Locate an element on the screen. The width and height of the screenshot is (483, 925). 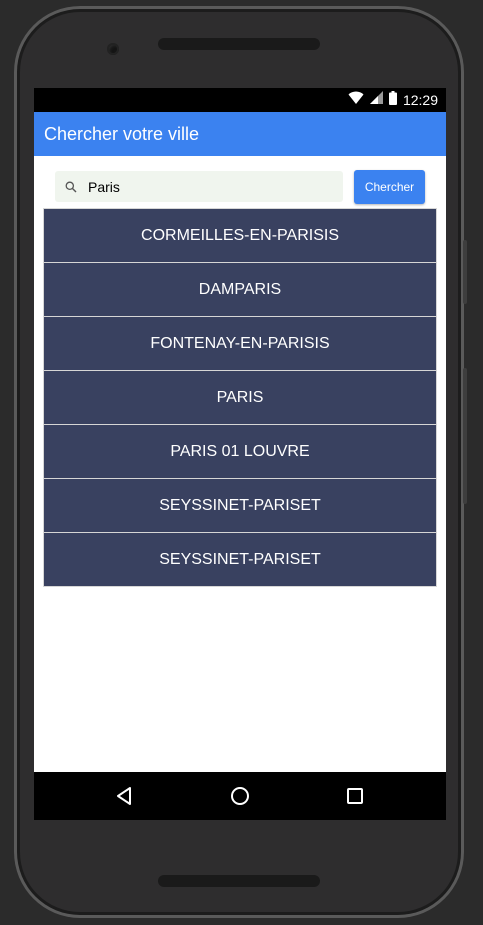
battery-icon is located at coordinates (392, 100).